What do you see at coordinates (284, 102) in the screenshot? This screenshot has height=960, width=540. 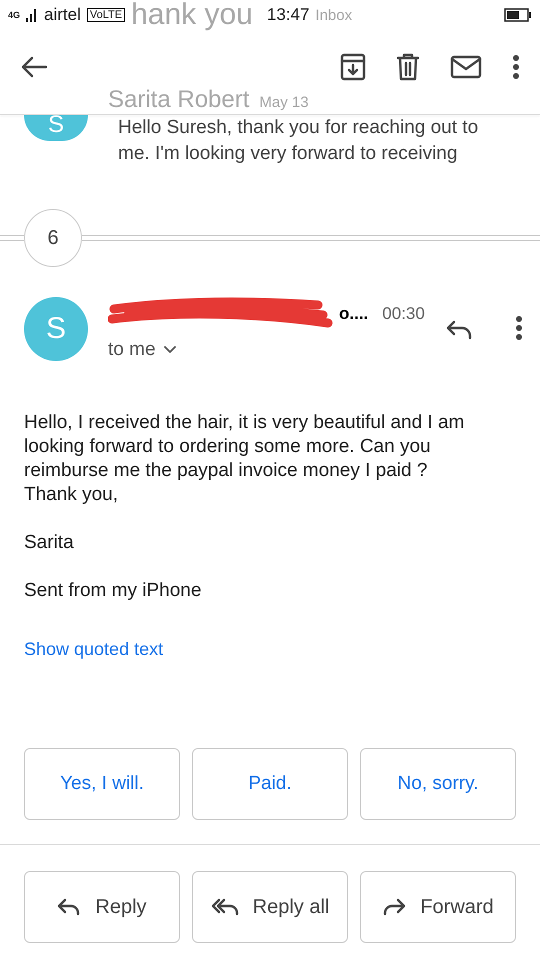 I see `message-date: May 13` at bounding box center [284, 102].